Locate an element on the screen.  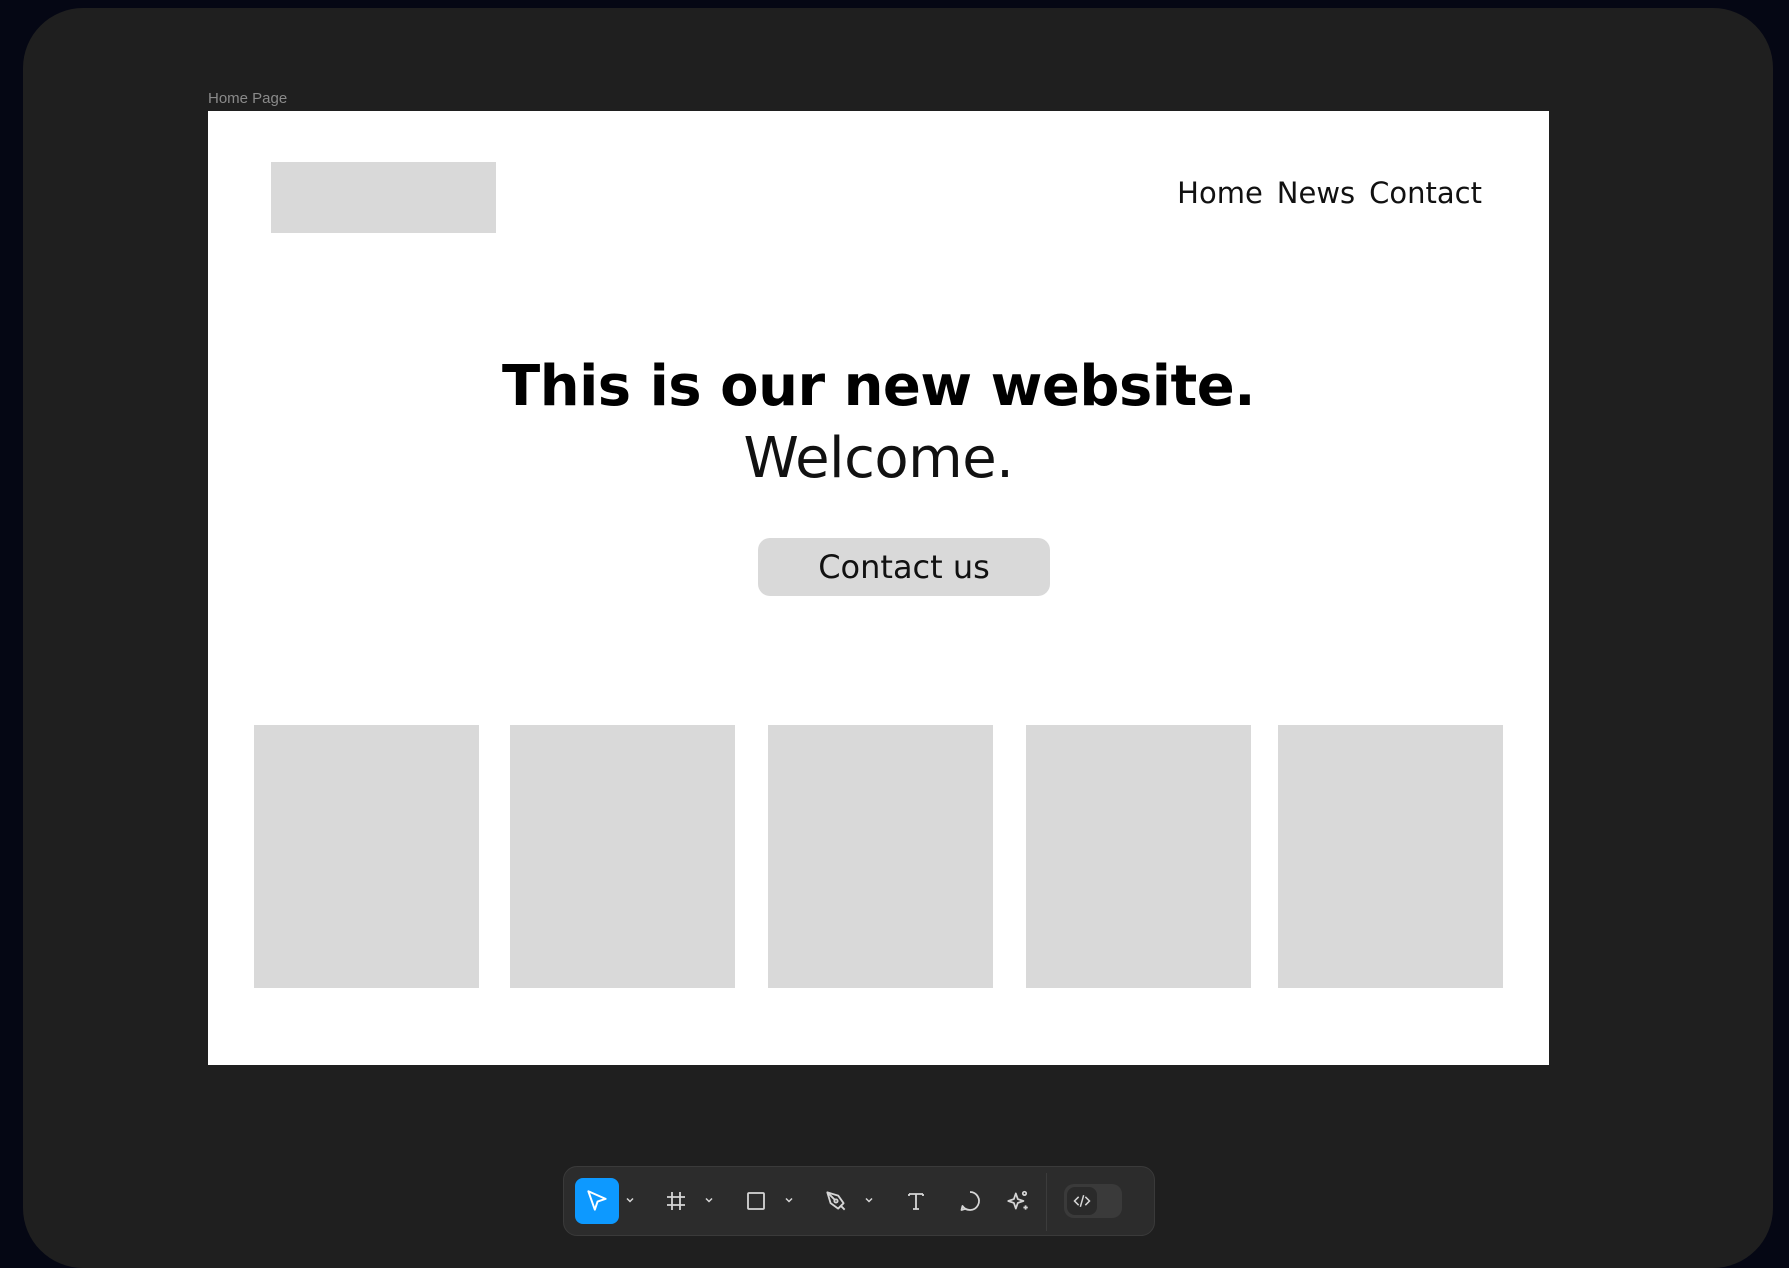
dev-mode-toggle is located at coordinates (1093, 1201).